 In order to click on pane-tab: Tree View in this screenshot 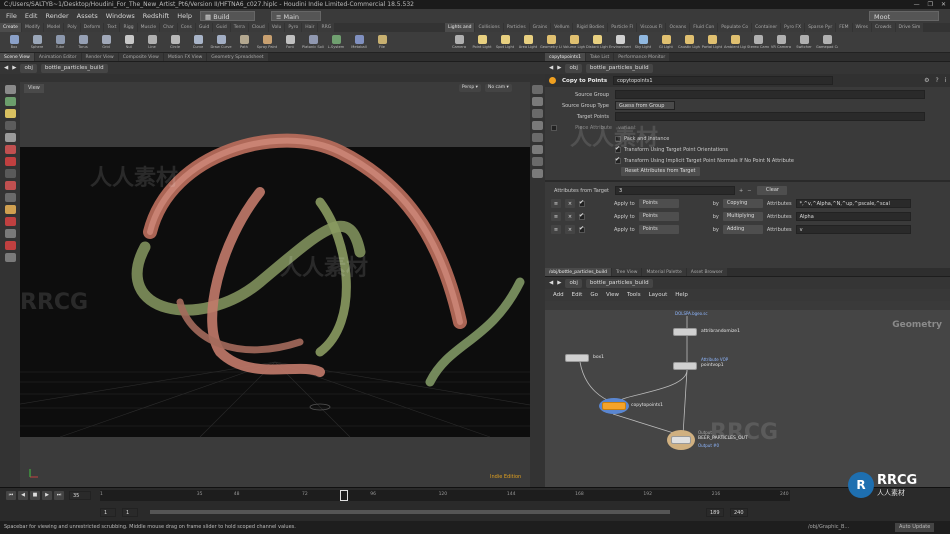, I will do `click(626, 272)`.